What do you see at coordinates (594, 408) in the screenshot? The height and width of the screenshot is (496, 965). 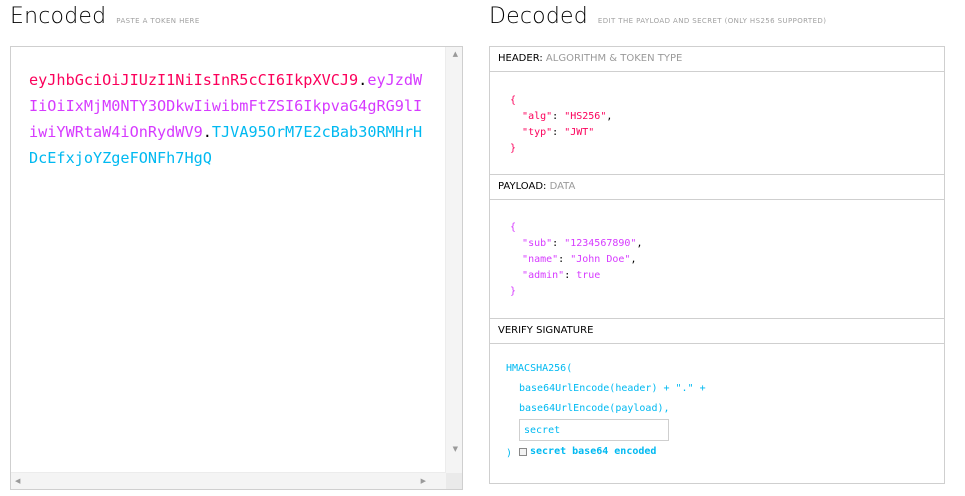 I see `signature-line-payload: base64UrlEncode(payload),` at bounding box center [594, 408].